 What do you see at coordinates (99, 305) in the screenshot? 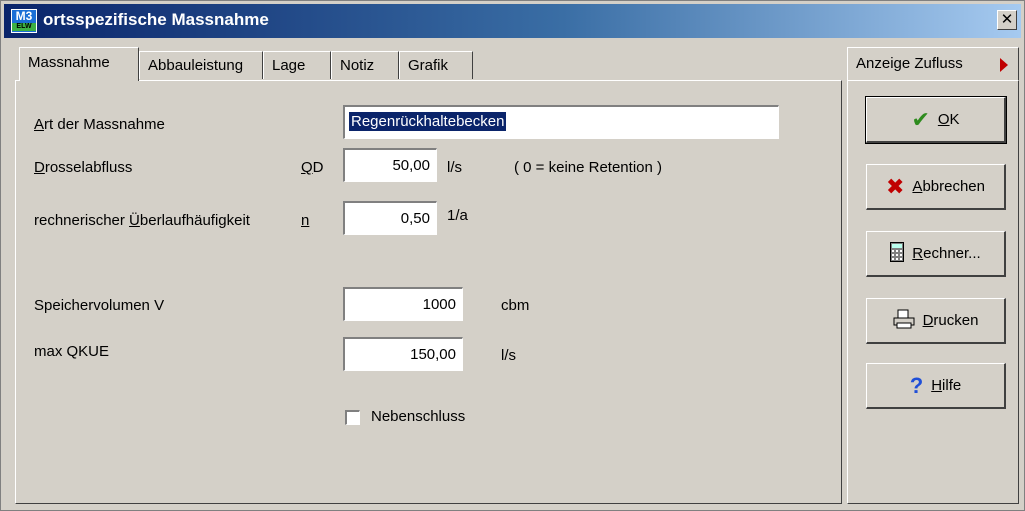
I see `speicher-label: Speichervolumen V` at bounding box center [99, 305].